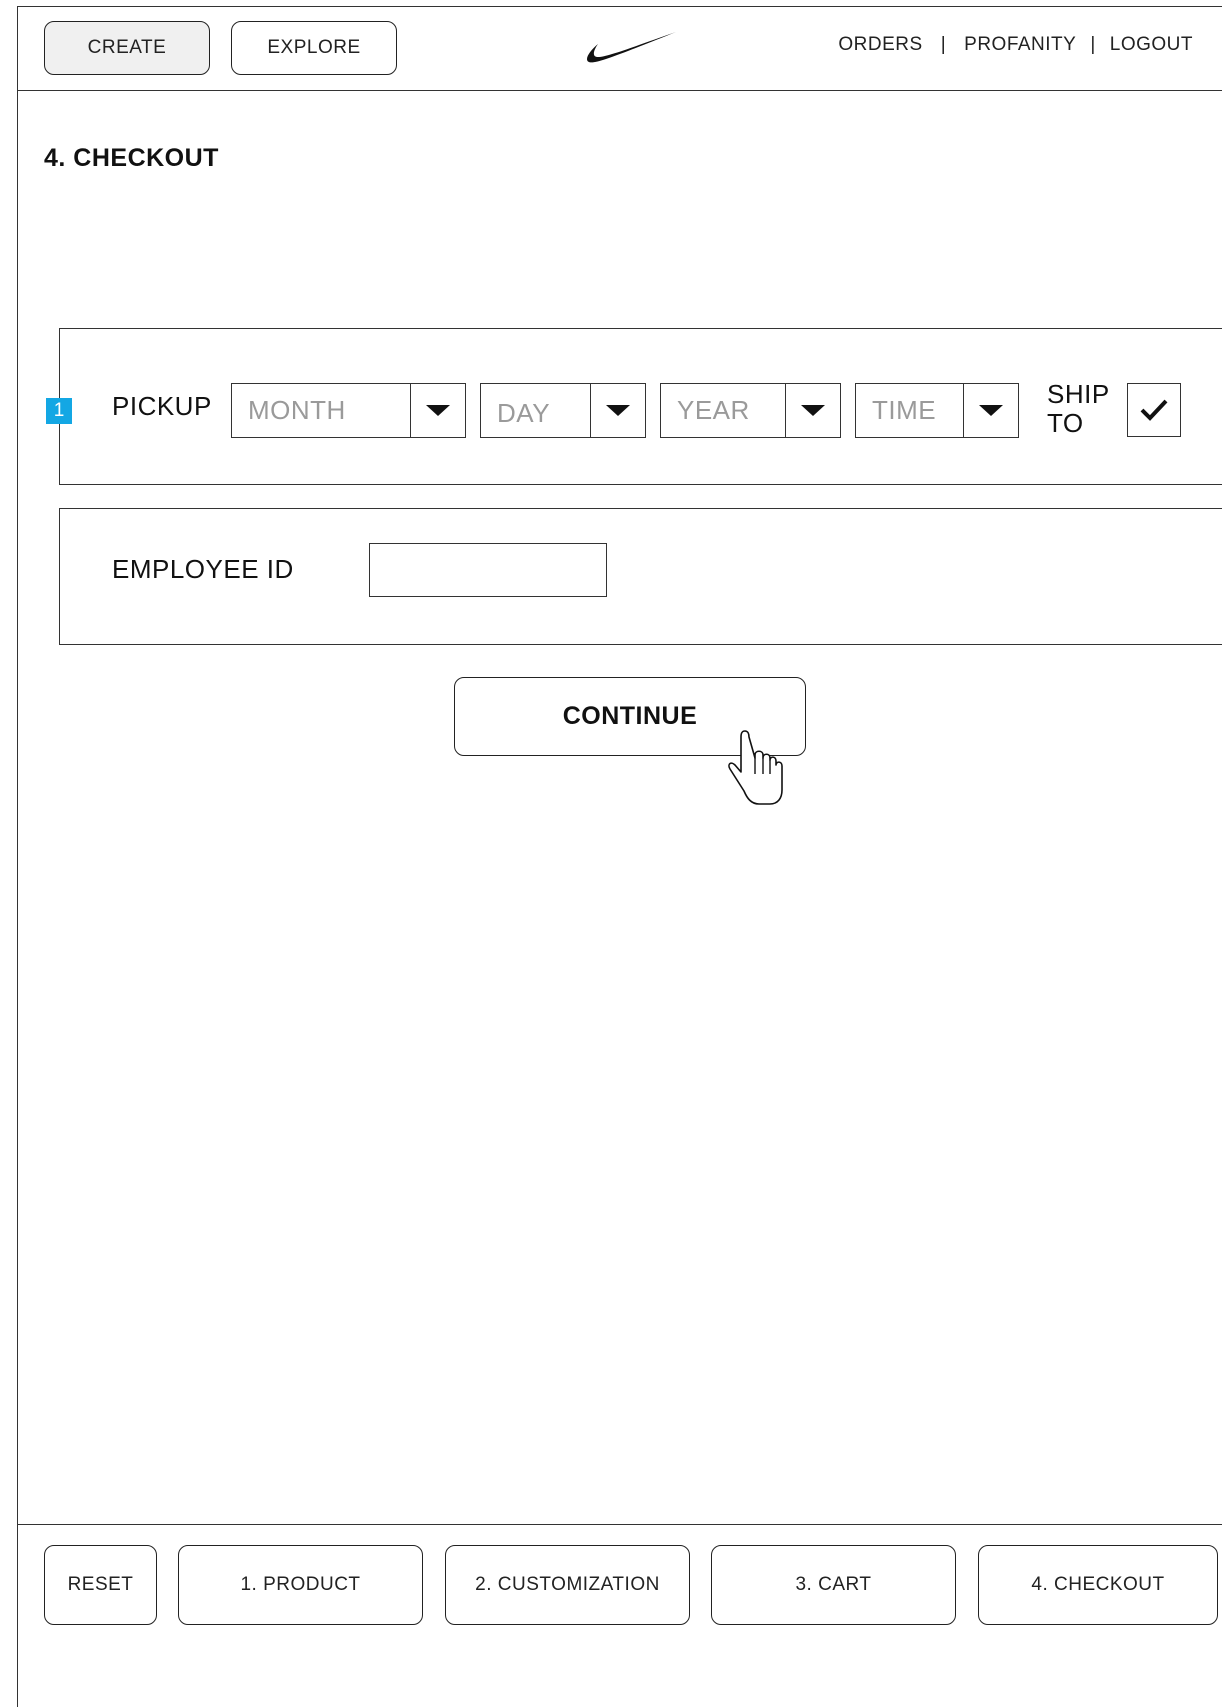  I want to click on employee-id-label: EMPLOYEE ID, so click(203, 569).